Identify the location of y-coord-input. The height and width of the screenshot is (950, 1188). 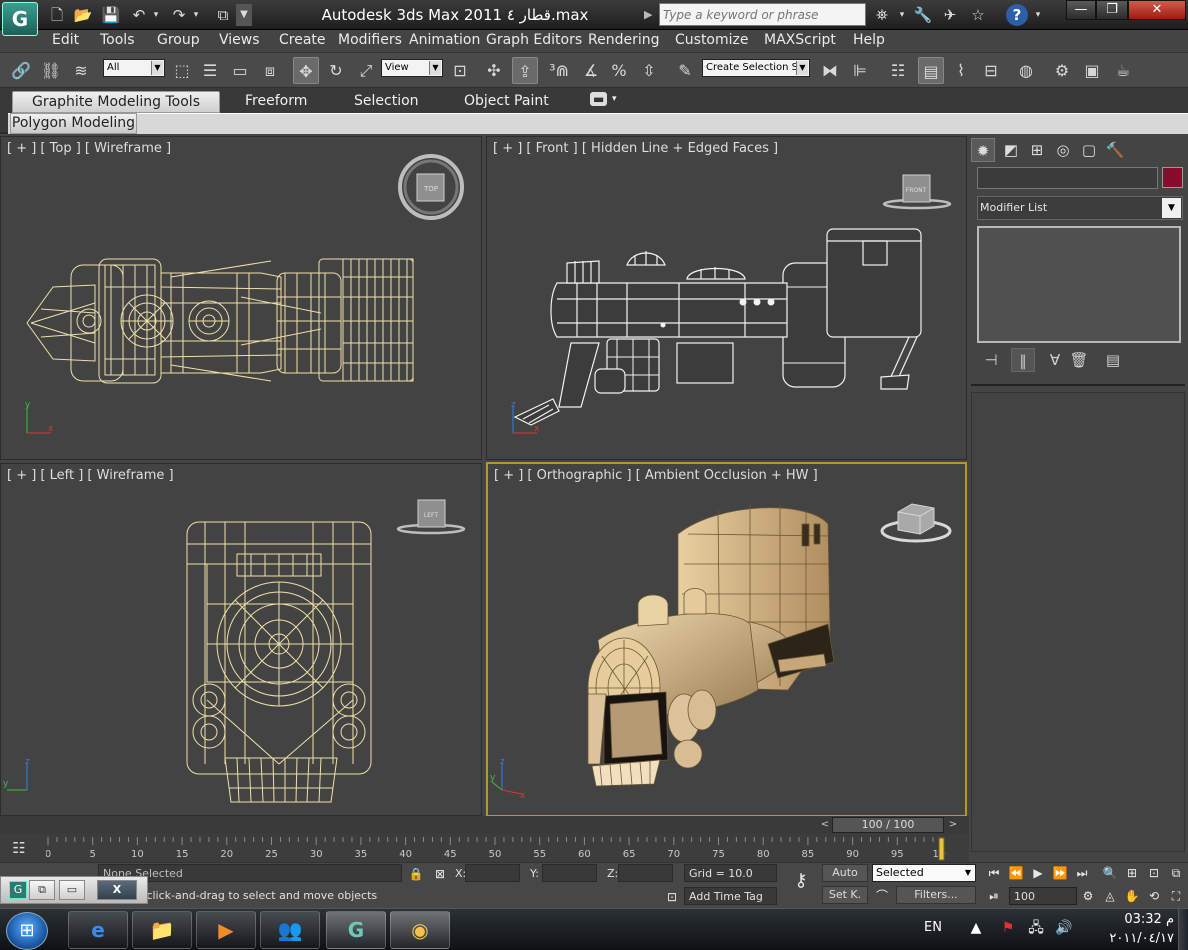
(569, 873).